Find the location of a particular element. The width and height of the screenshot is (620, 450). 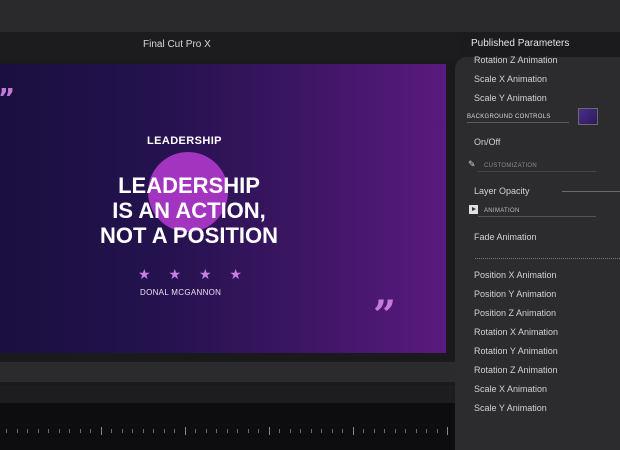

timeline-ruler is located at coordinates (229, 432).